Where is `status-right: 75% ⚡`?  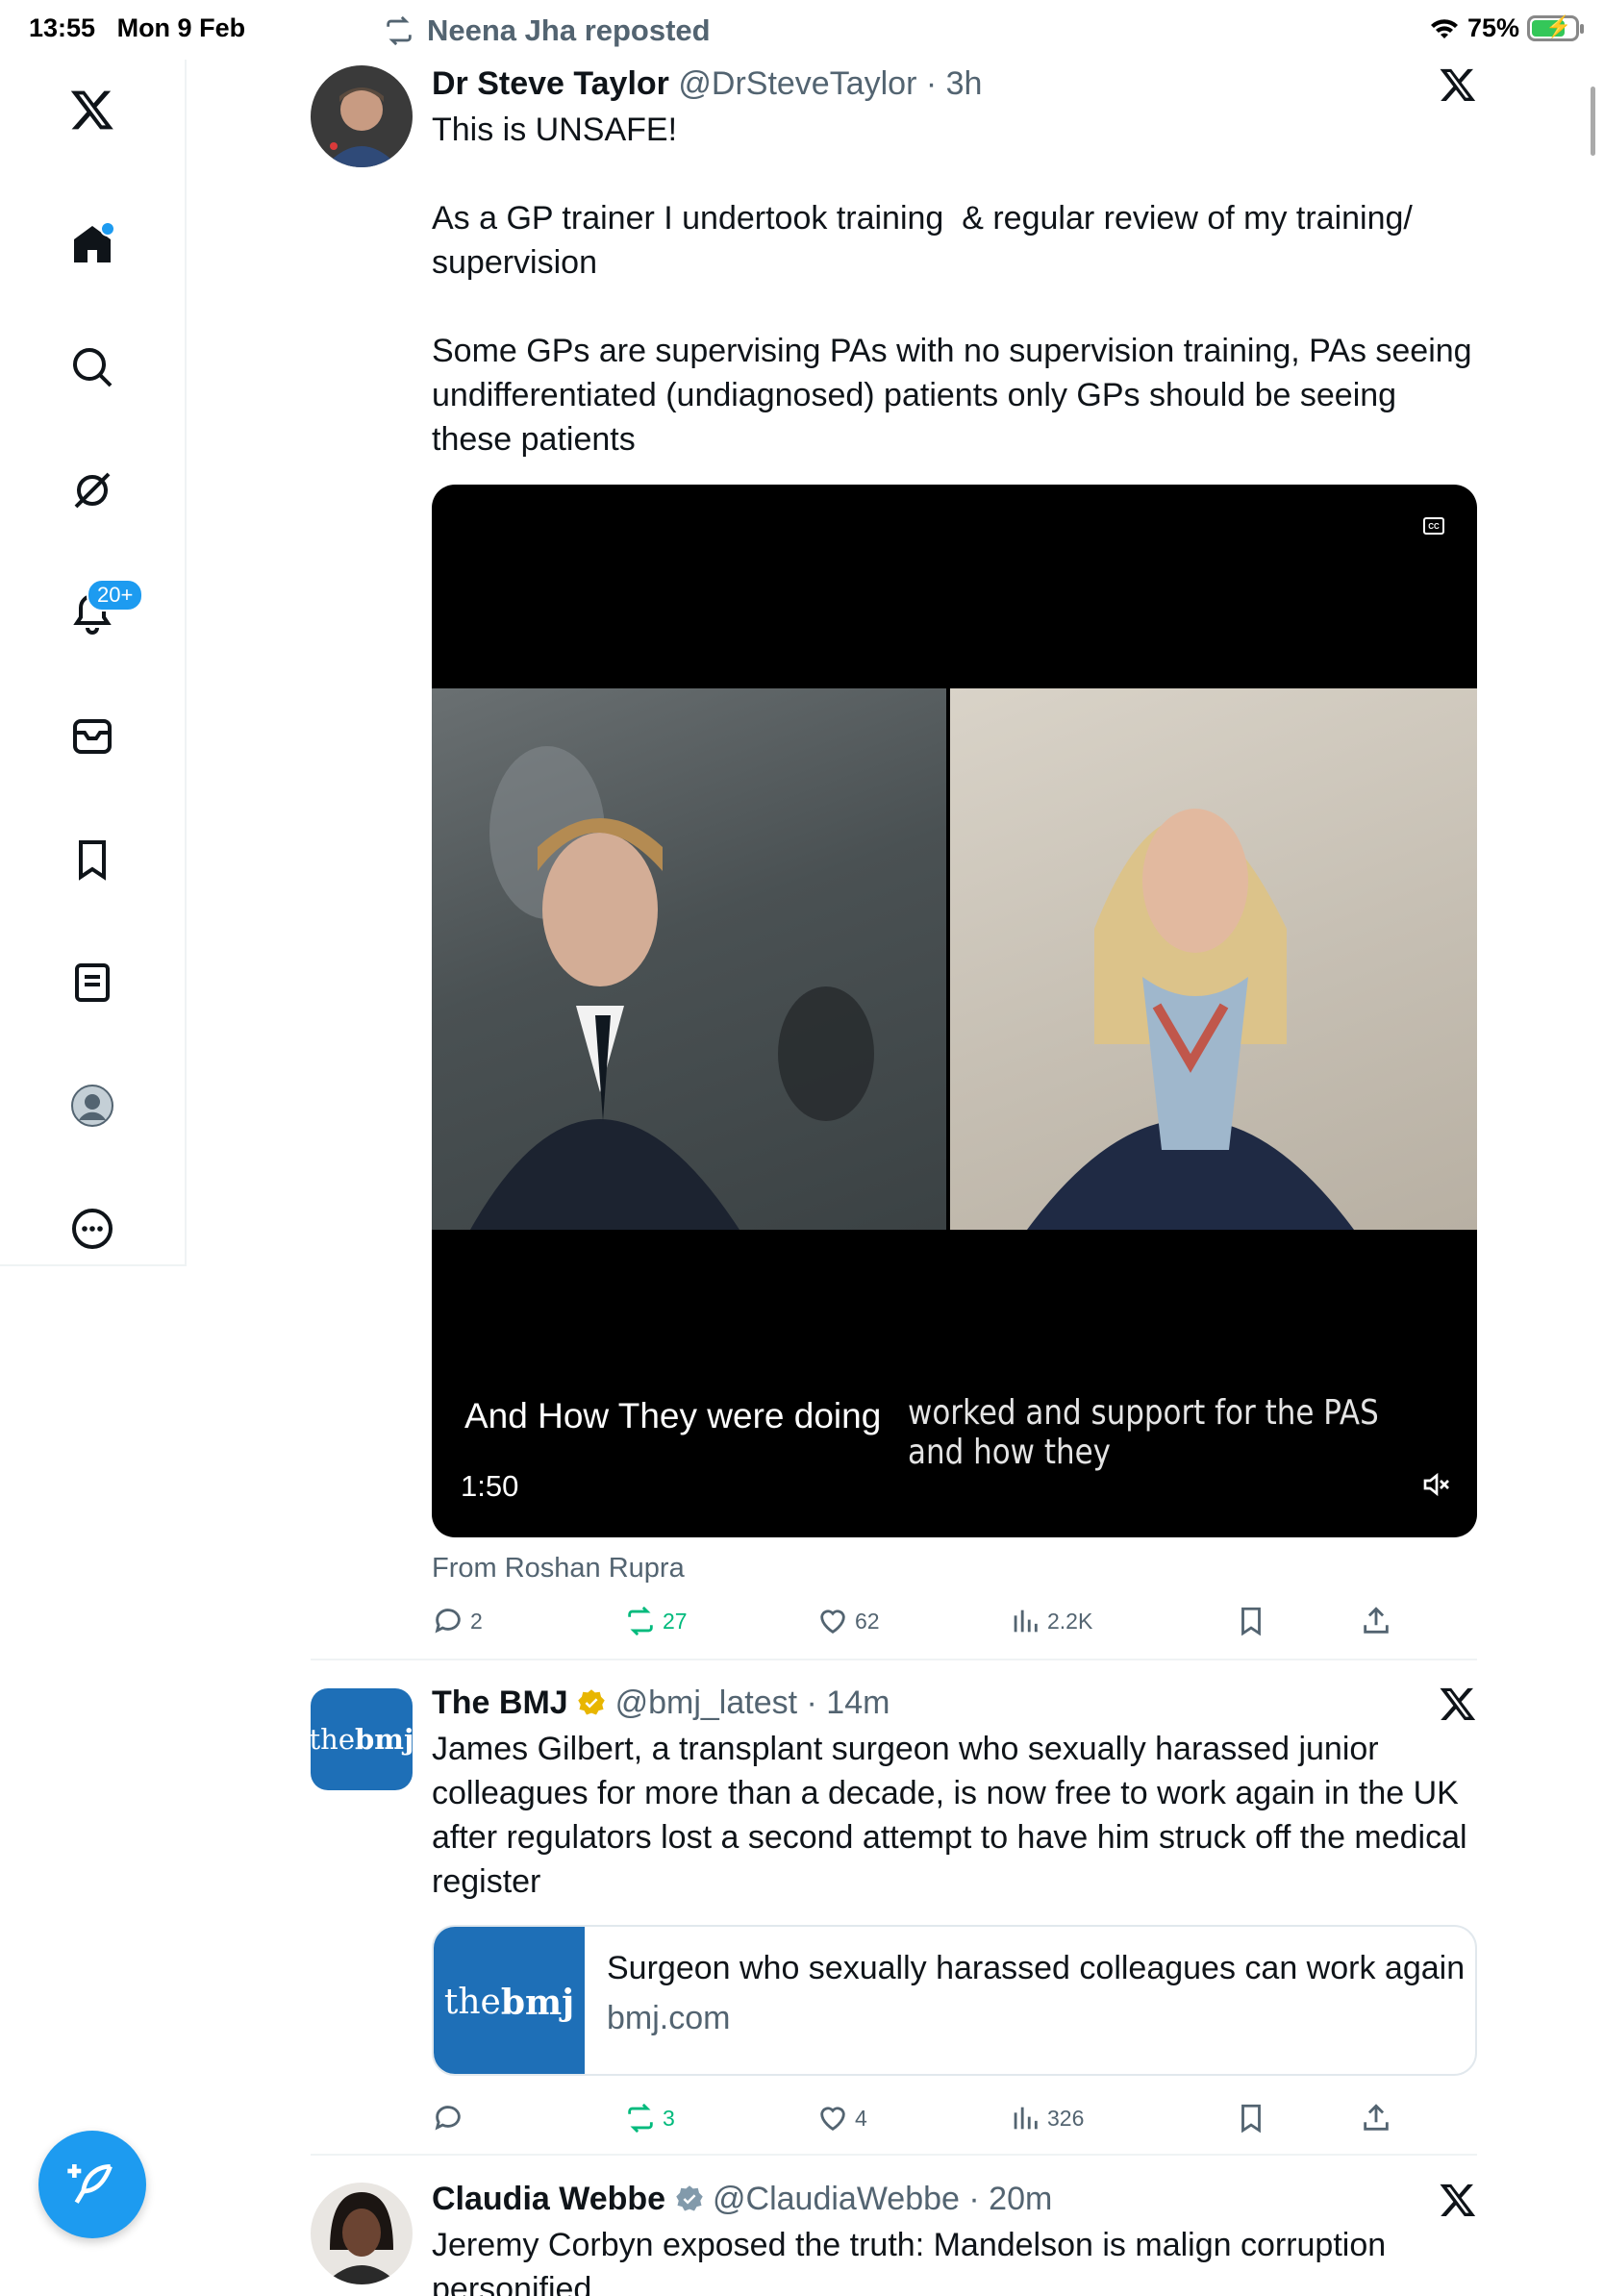
status-right: 75% ⚡ is located at coordinates (1506, 28).